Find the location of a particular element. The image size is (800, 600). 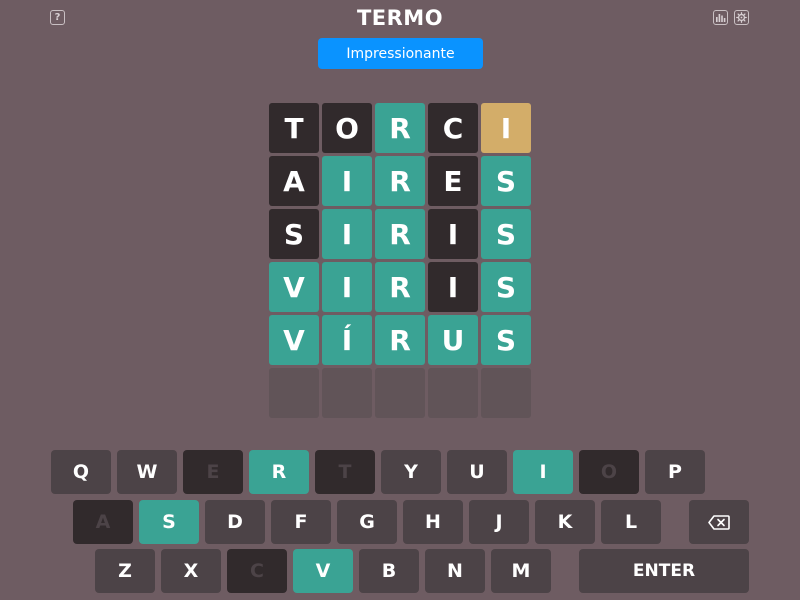

key-n: N is located at coordinates (455, 571).